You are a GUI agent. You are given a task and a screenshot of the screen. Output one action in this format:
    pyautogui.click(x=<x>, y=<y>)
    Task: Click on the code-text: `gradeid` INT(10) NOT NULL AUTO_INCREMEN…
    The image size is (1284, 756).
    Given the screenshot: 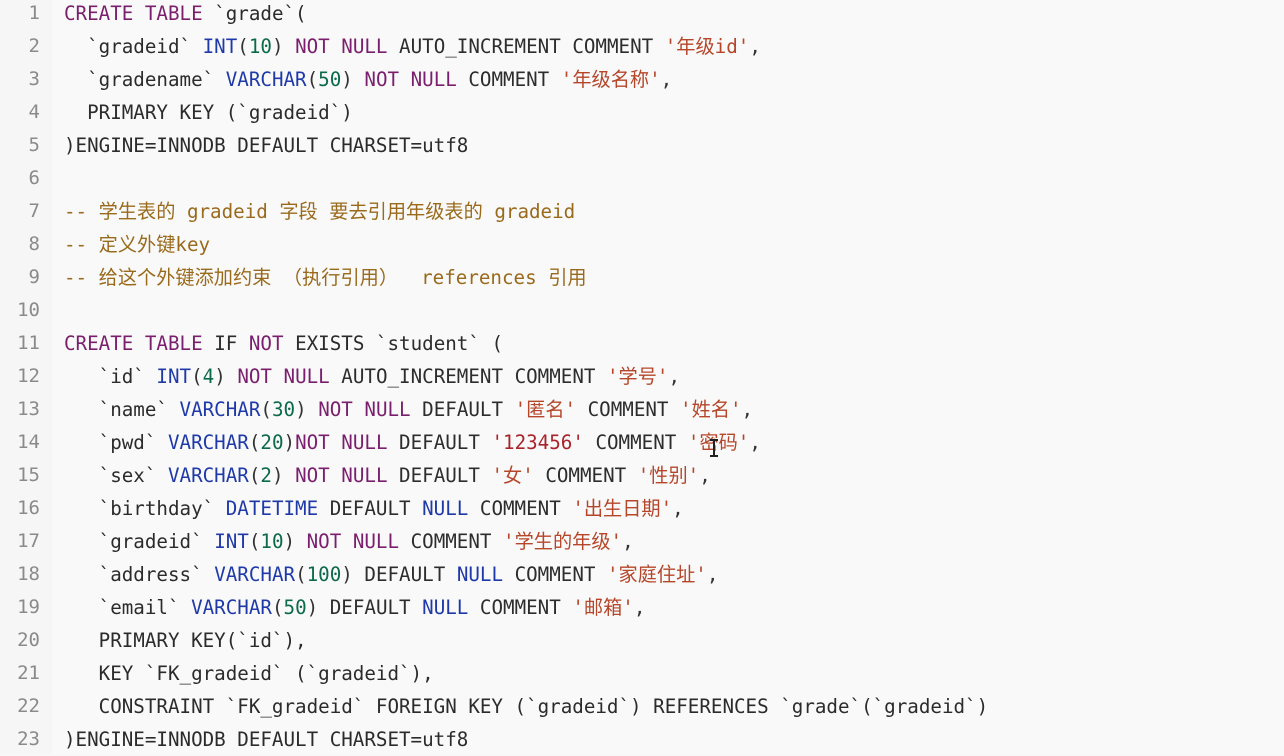 What is the action you would take?
    pyautogui.click(x=412, y=46)
    